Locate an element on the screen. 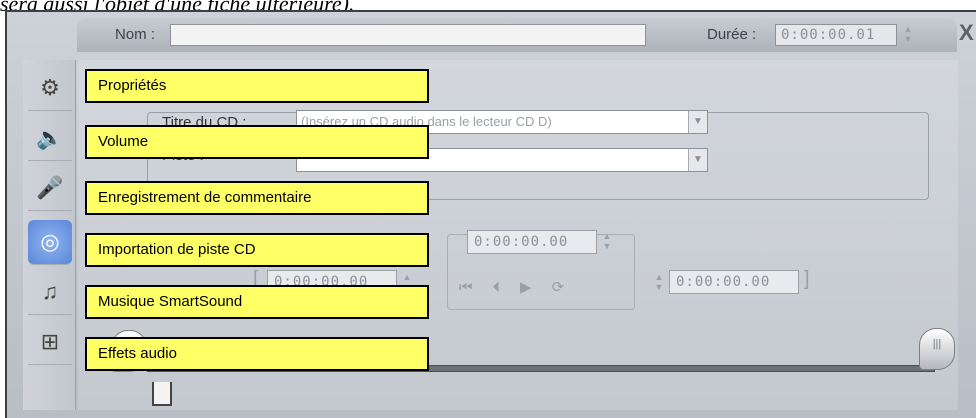 The image size is (976, 418). callout-audio-effects: Effets audio is located at coordinates (257, 354).